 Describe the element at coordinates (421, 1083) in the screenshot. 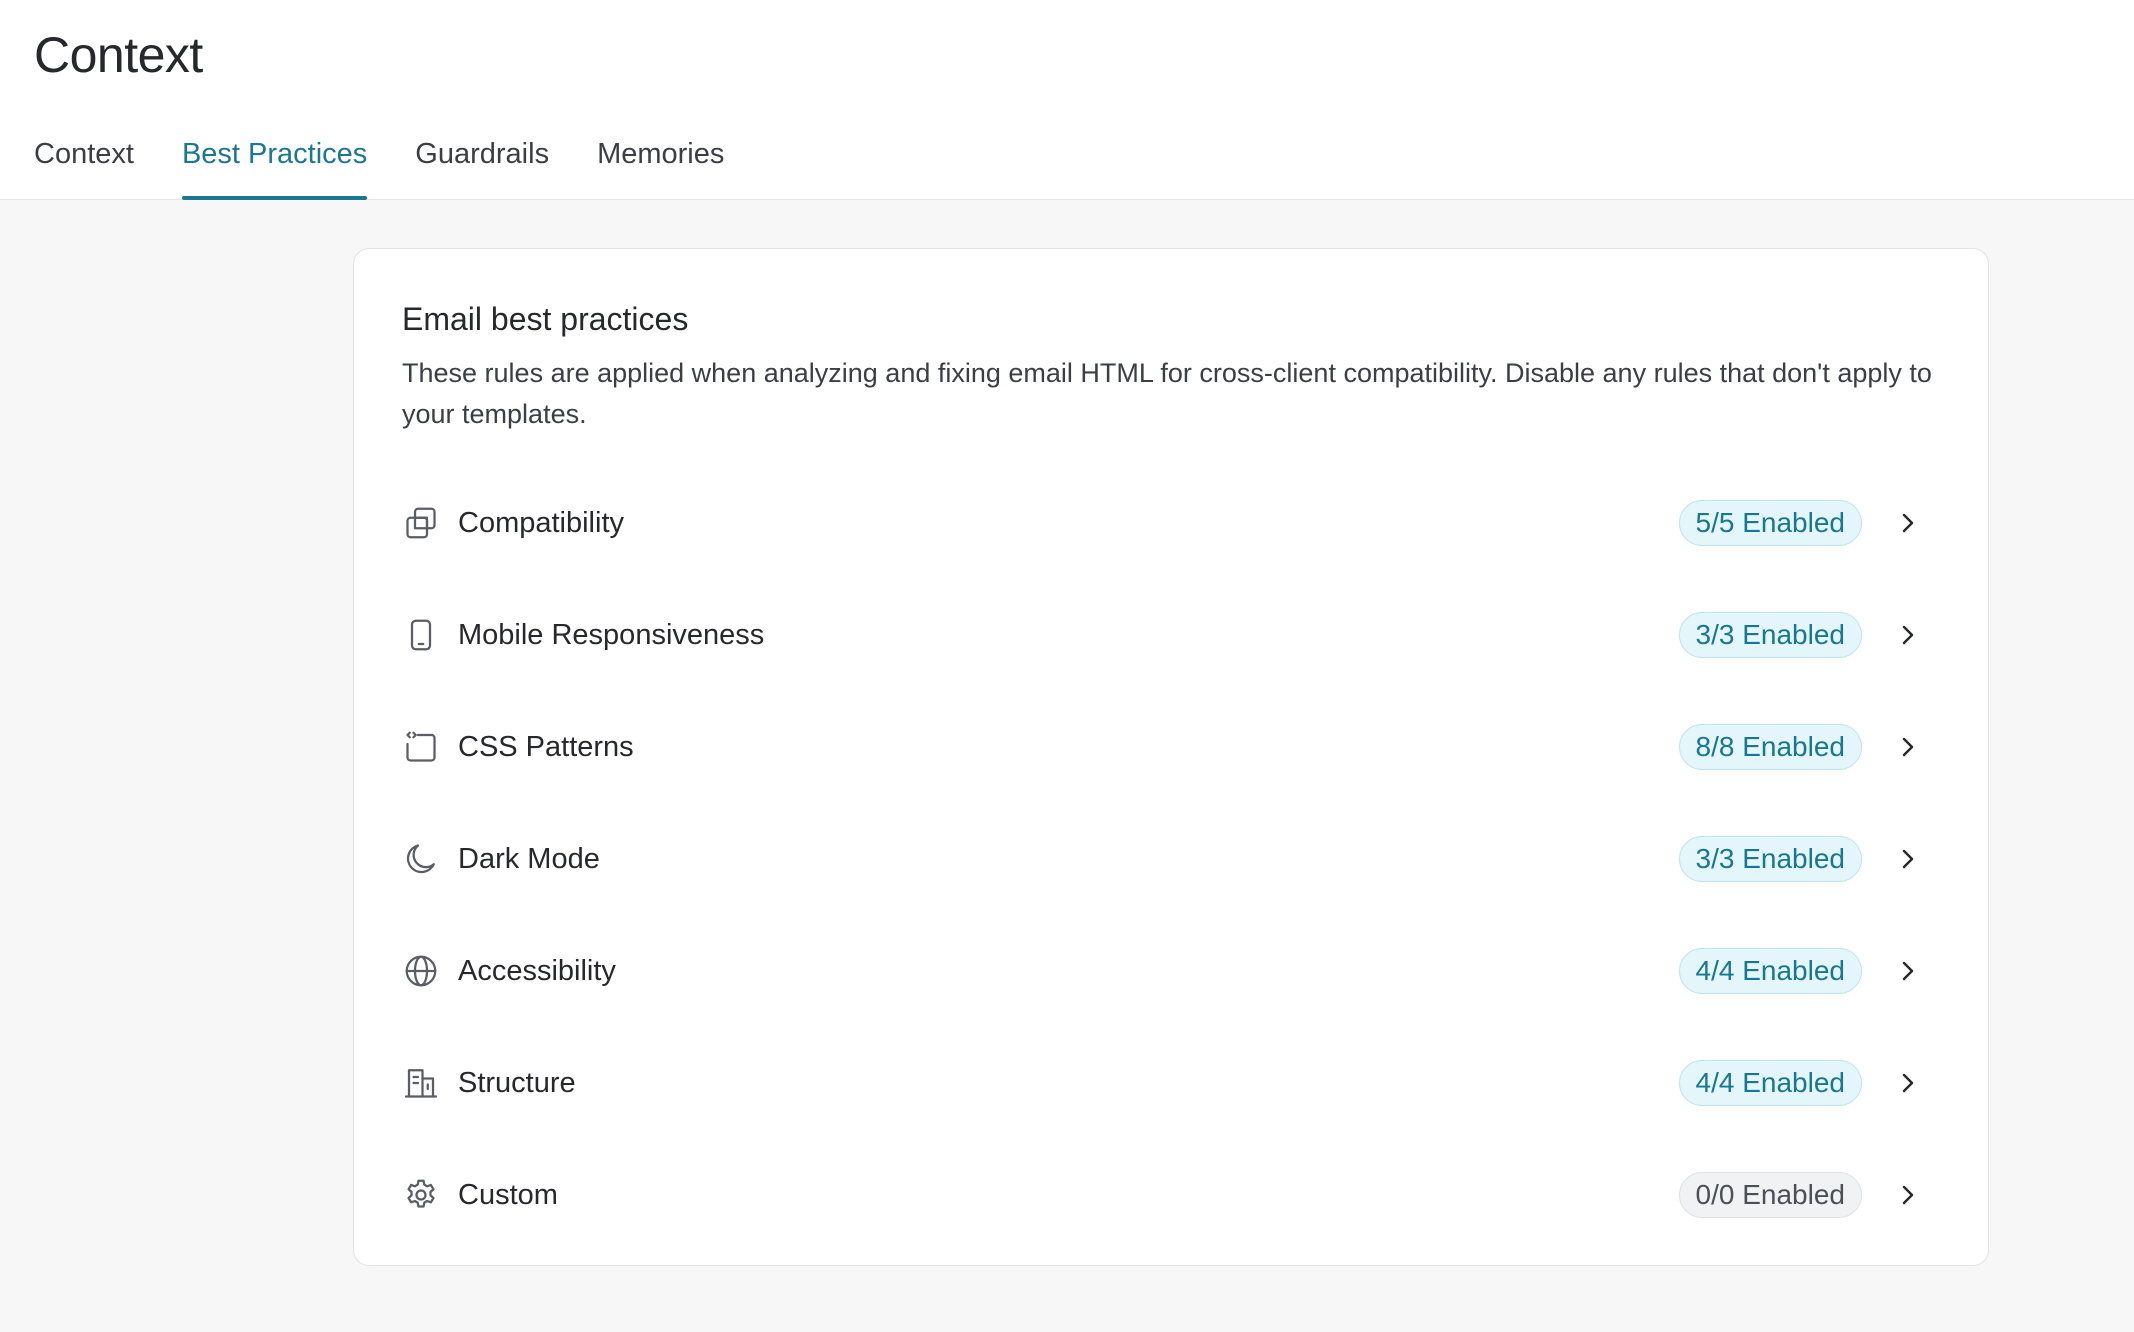

I see `building-icon` at that location.